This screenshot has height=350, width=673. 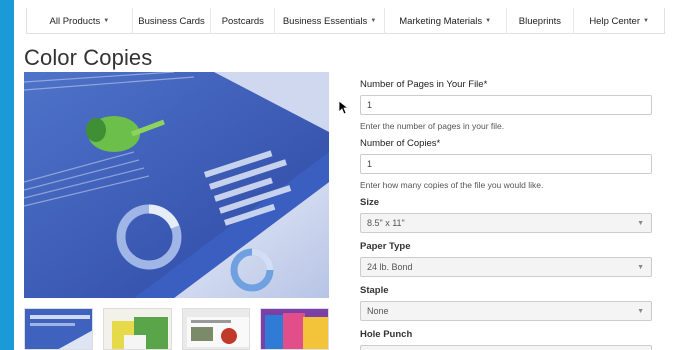 I want to click on staple-value: None, so click(x=378, y=311).